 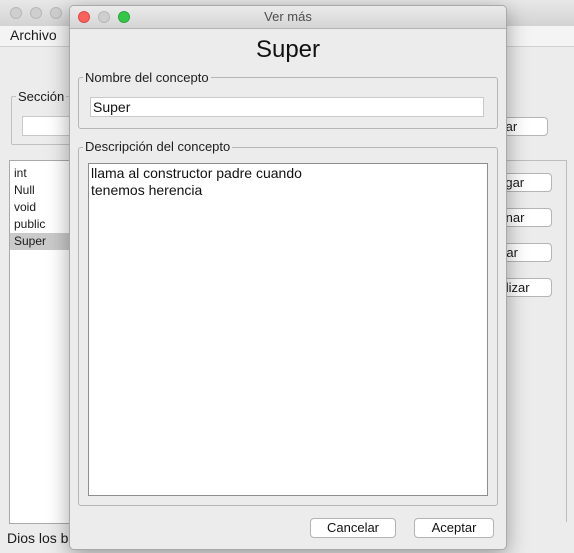 I want to click on parent-close-icon, so click(x=16, y=13).